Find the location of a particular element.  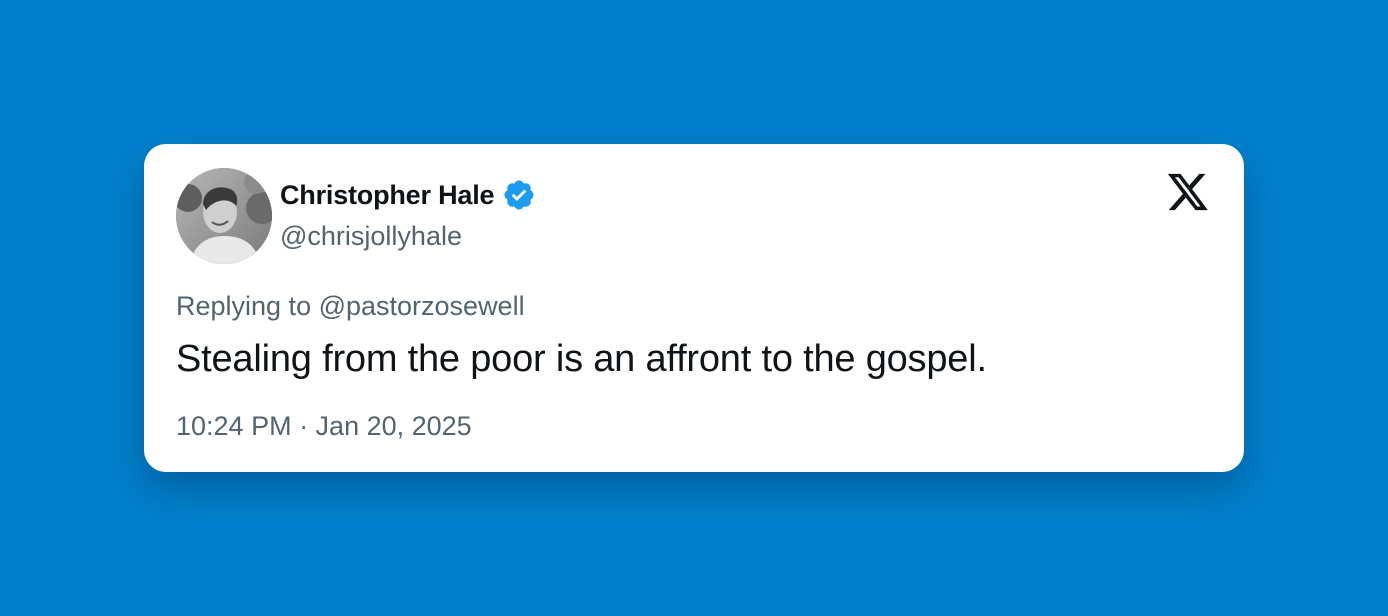

verified-badge-icon is located at coordinates (519, 195).